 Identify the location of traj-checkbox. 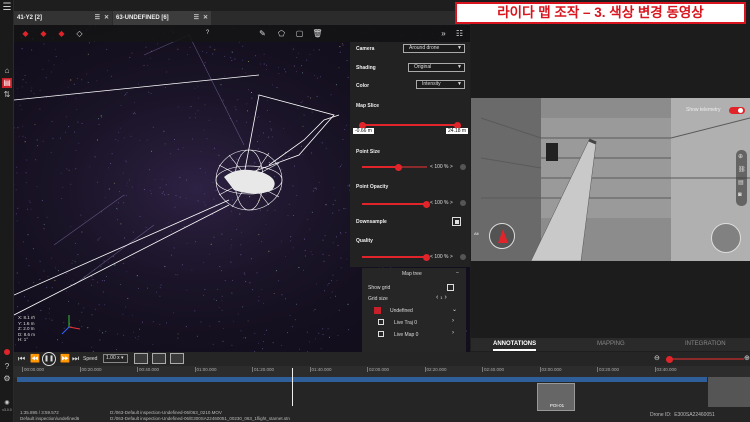
(381, 322).